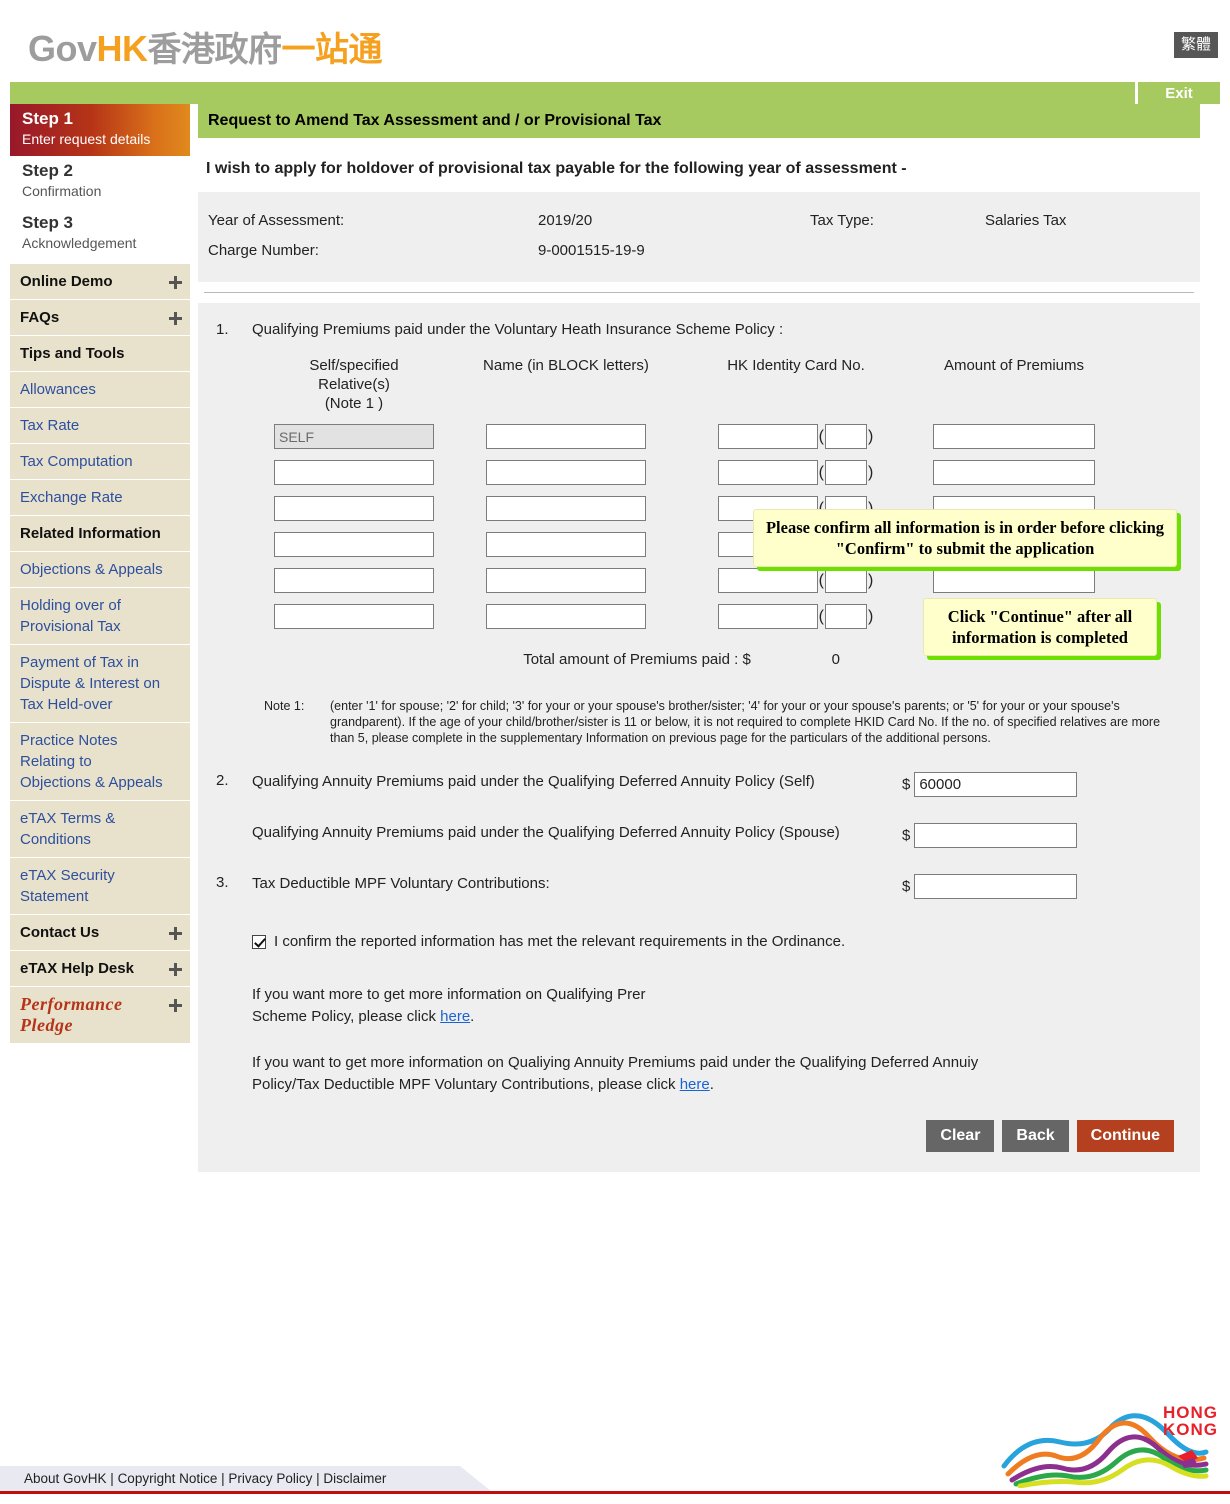 This screenshot has height=1504, width=1230. Describe the element at coordinates (996, 784) in the screenshot. I see `annuity-self-input` at that location.